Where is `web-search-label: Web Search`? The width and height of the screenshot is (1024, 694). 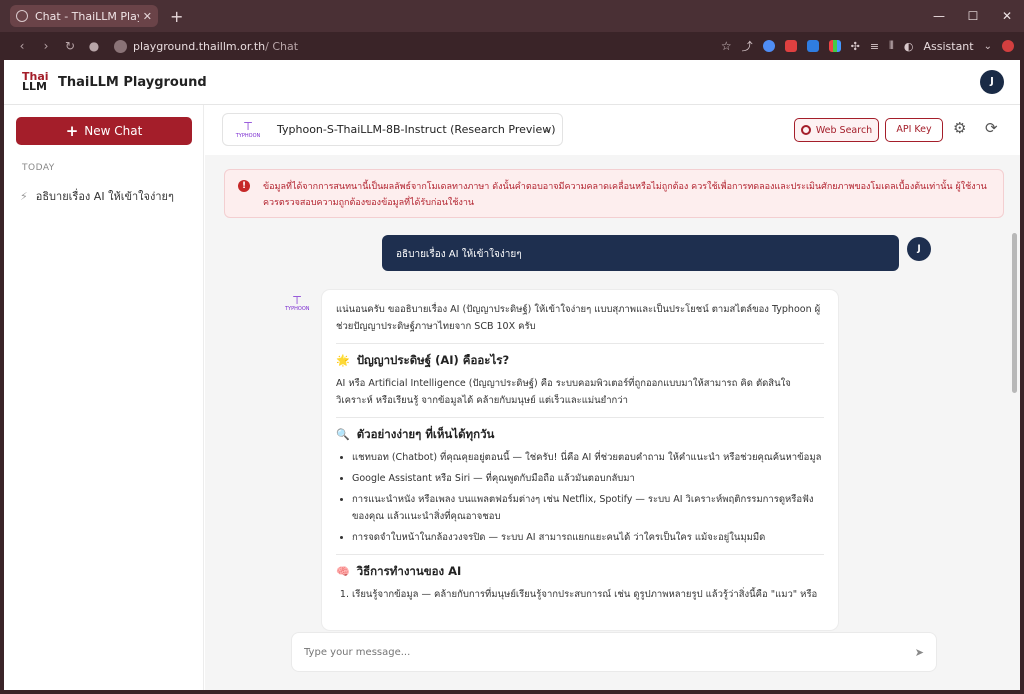 web-search-label: Web Search is located at coordinates (844, 130).